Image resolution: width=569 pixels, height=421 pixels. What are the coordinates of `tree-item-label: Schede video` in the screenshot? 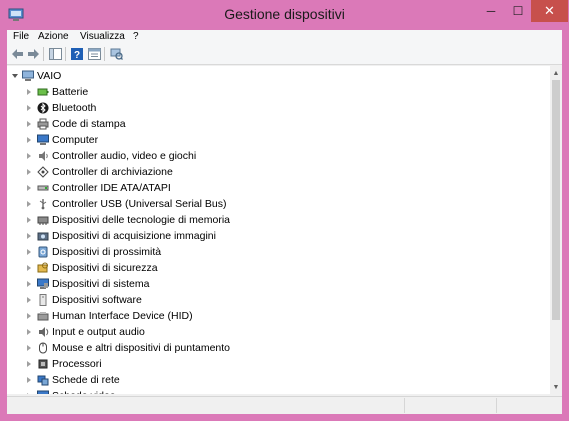 It's located at (84, 391).